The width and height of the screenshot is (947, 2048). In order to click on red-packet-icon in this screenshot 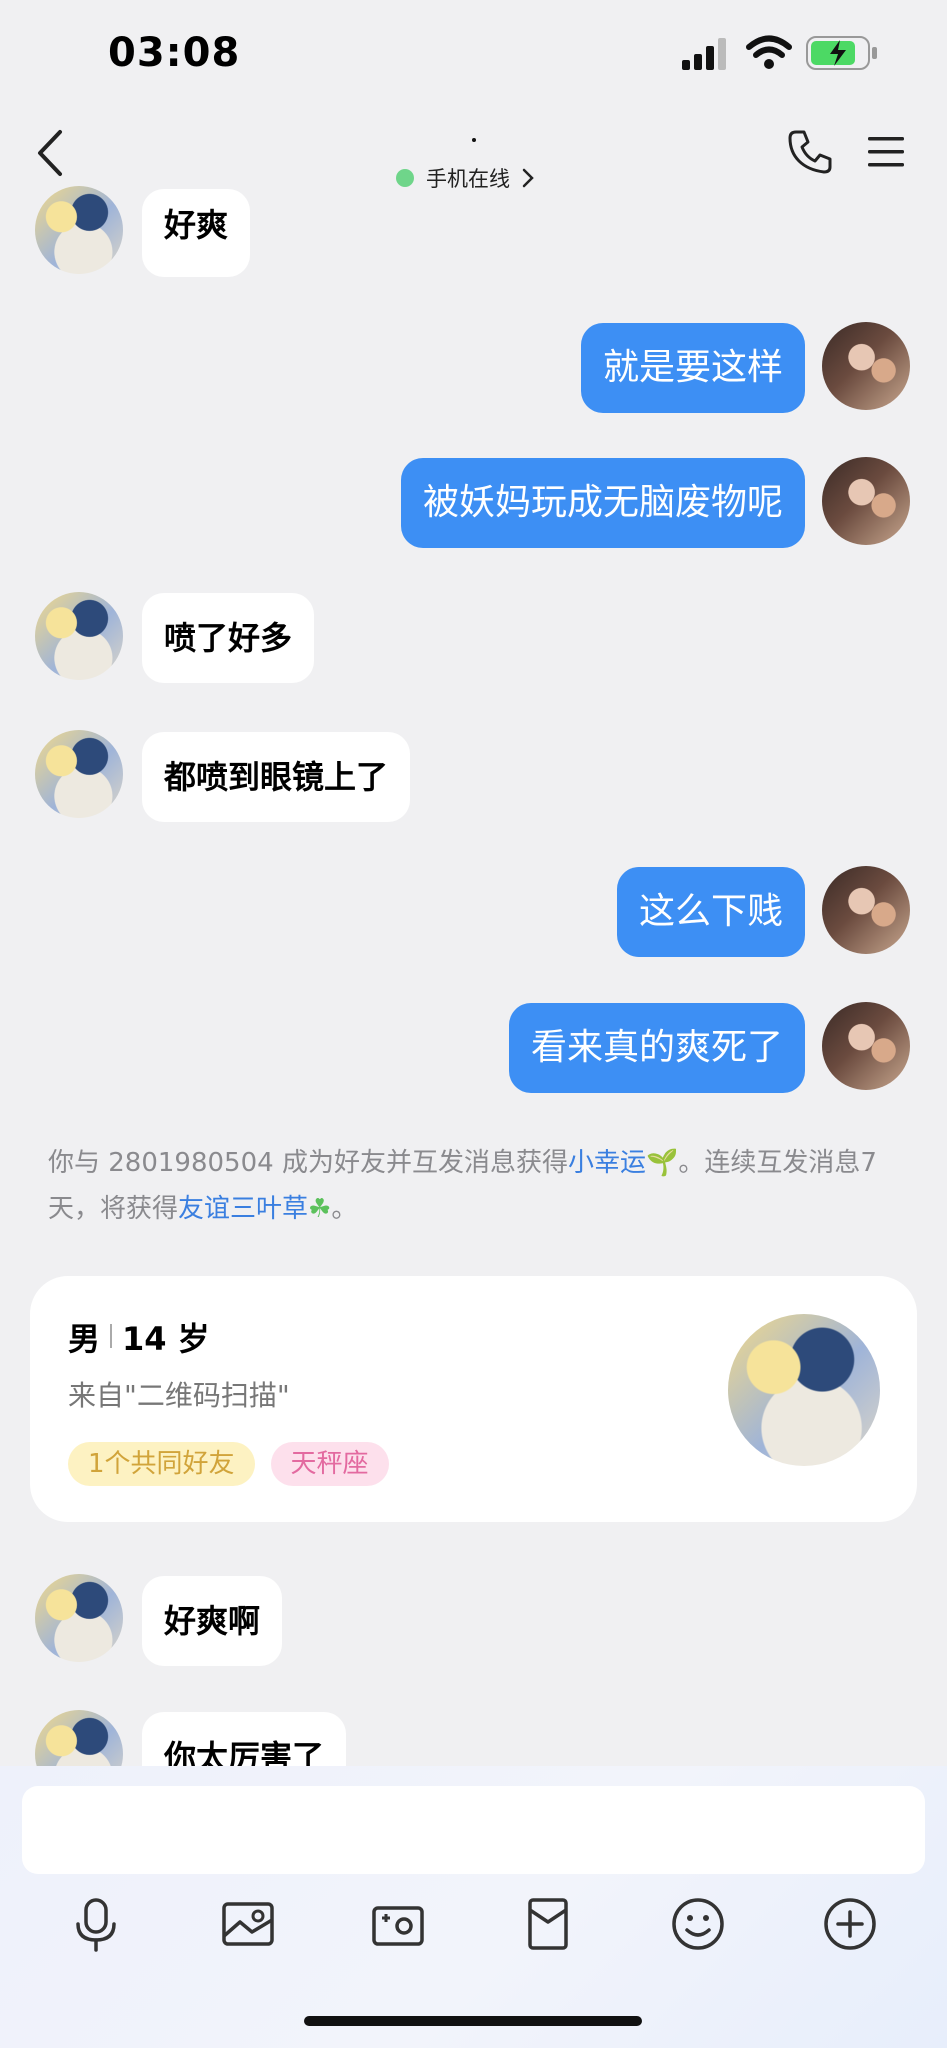, I will do `click(548, 1924)`.